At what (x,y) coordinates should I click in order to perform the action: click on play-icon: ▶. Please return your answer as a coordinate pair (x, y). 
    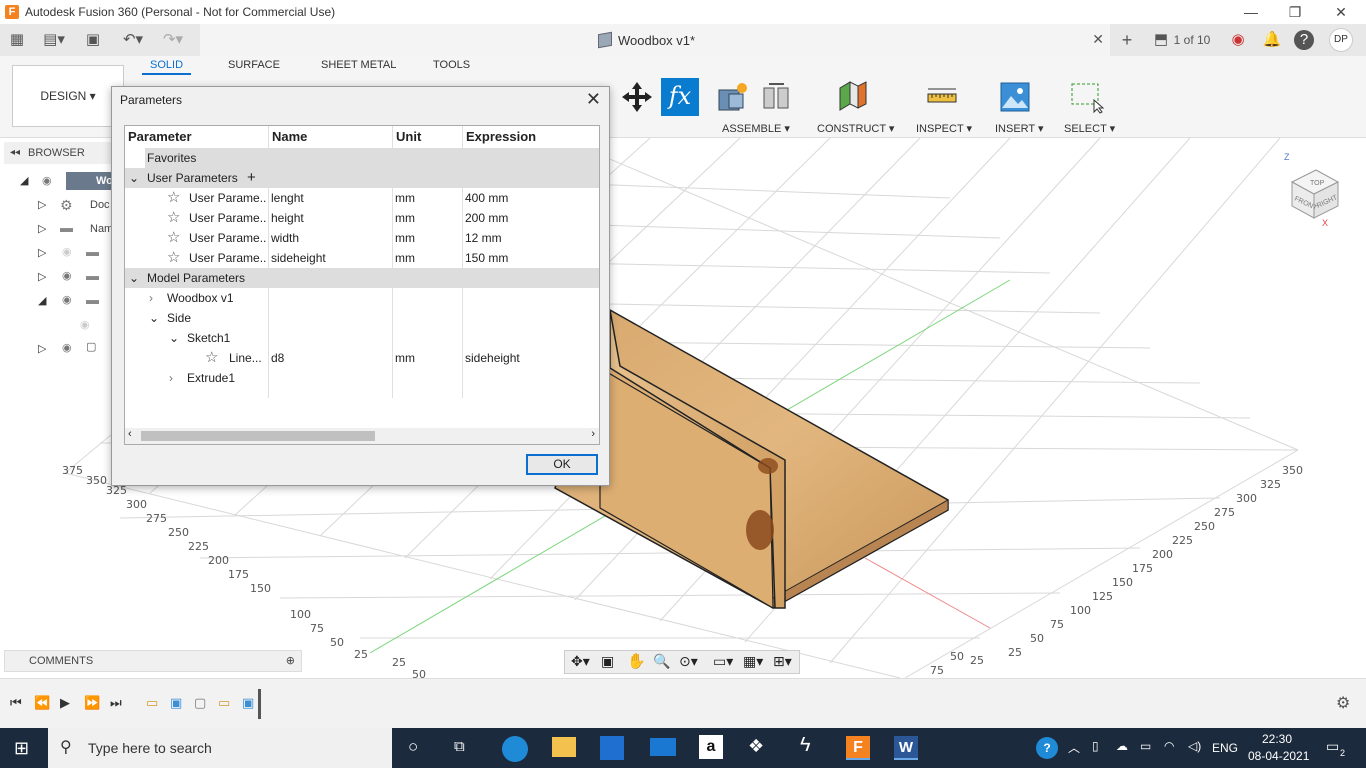
    Looking at the image, I should click on (65, 703).